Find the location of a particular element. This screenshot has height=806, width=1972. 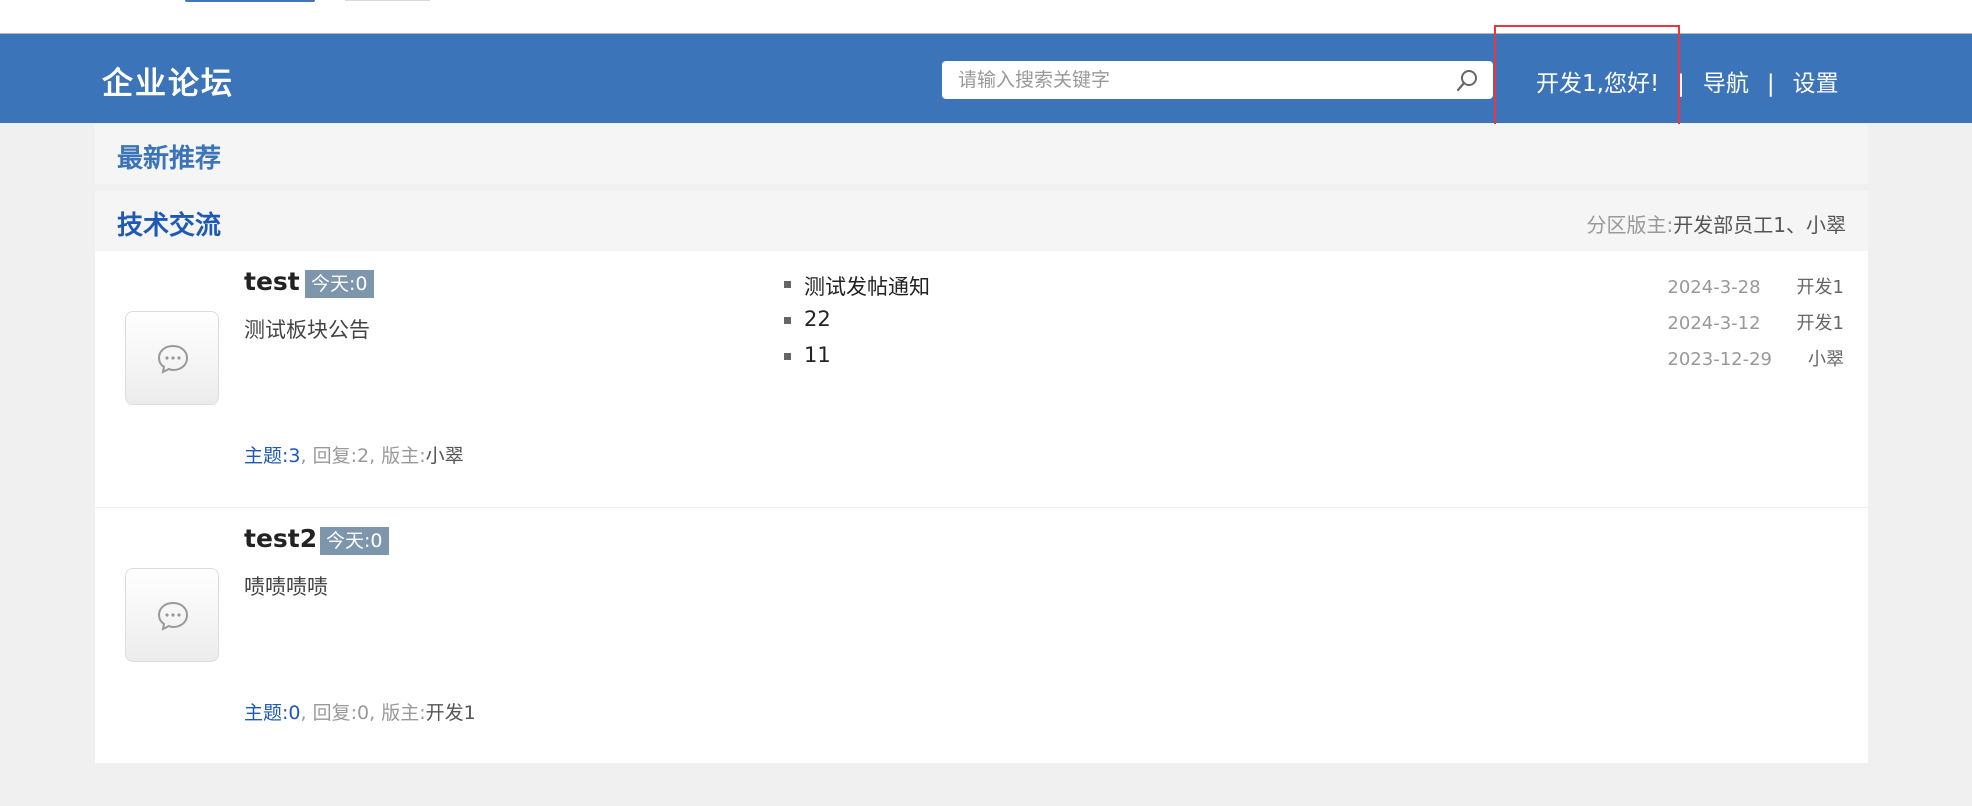

post-title: 11 is located at coordinates (857, 361).